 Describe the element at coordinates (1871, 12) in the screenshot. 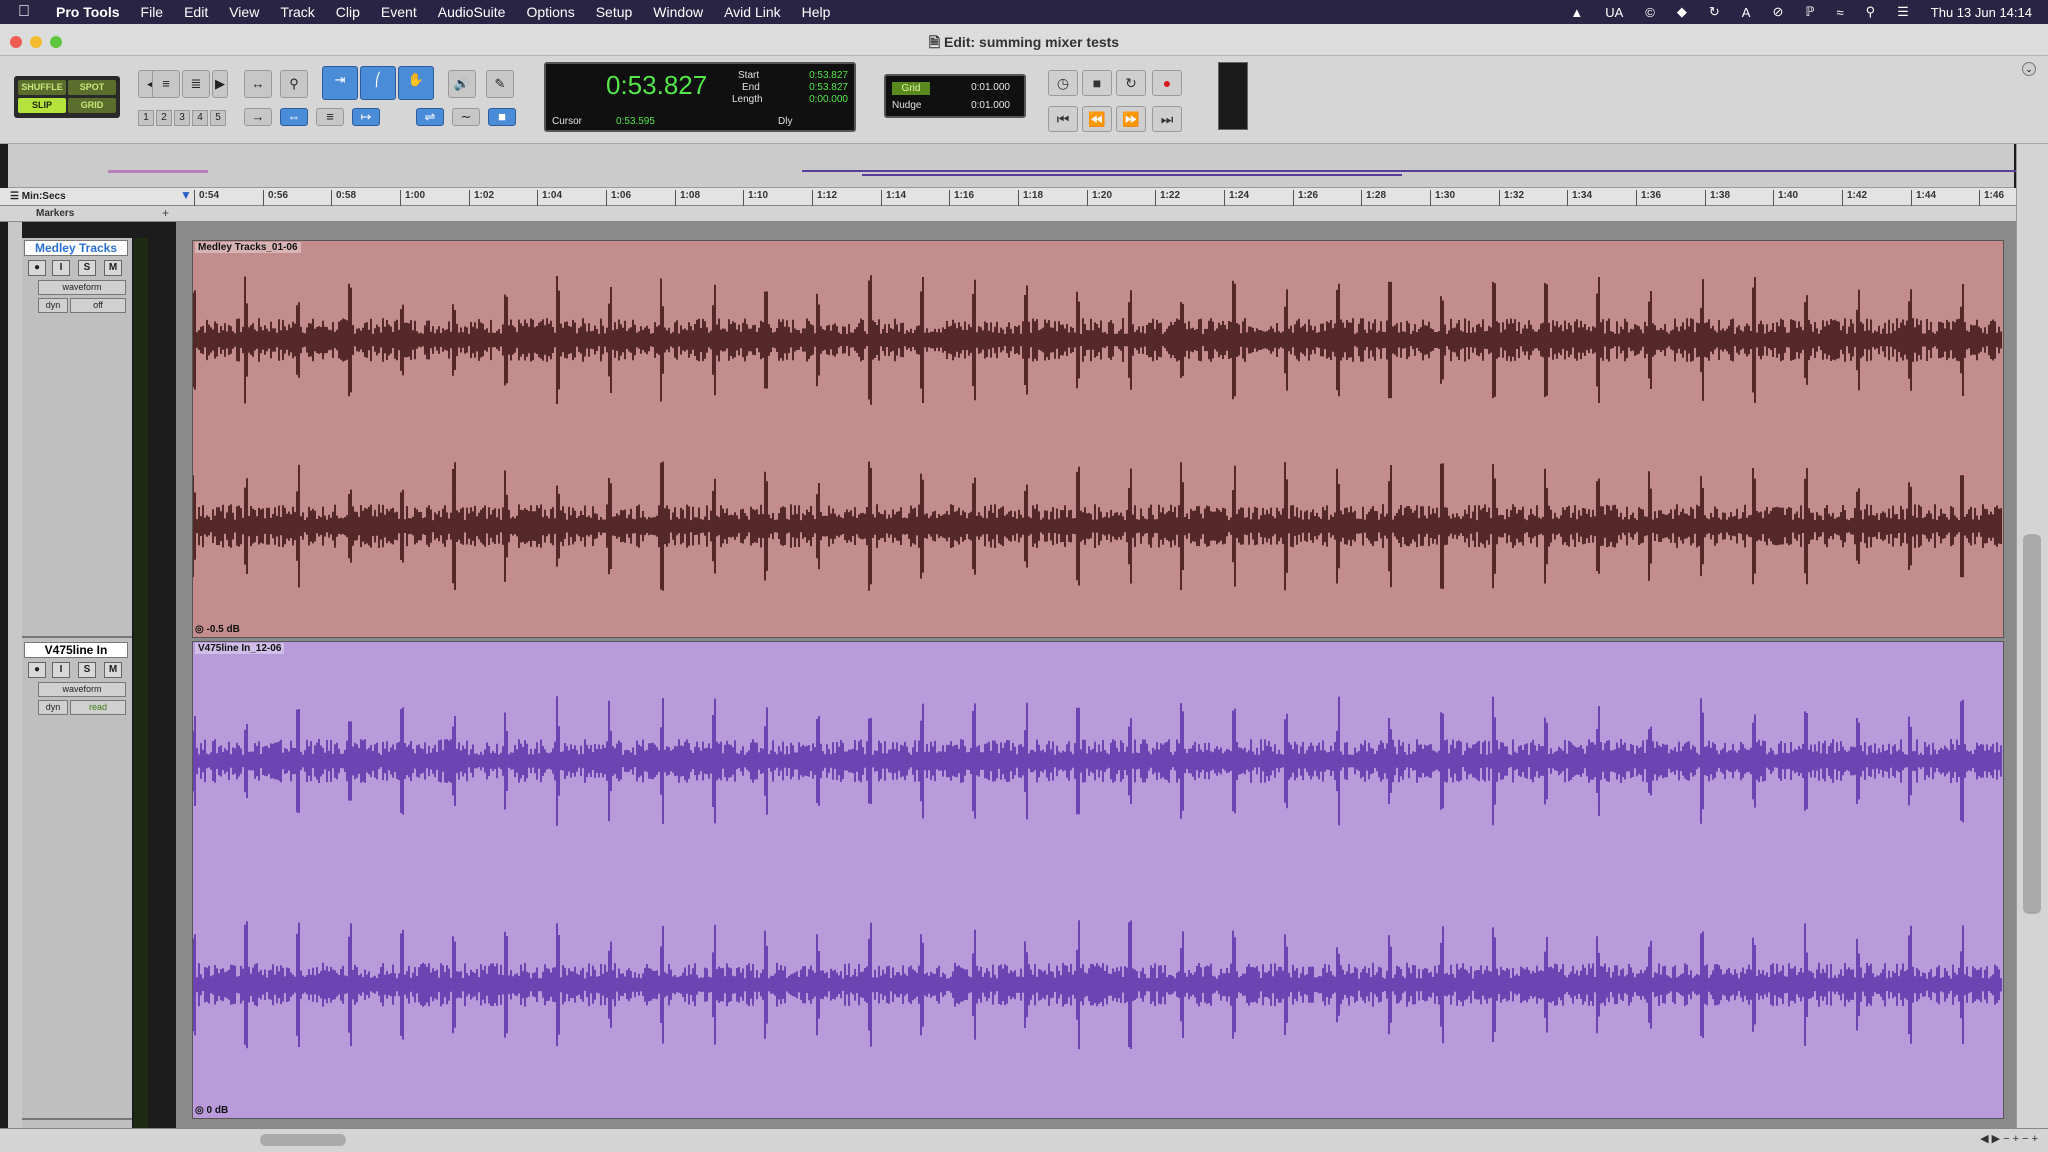

I see `search-icon: ⚲` at that location.